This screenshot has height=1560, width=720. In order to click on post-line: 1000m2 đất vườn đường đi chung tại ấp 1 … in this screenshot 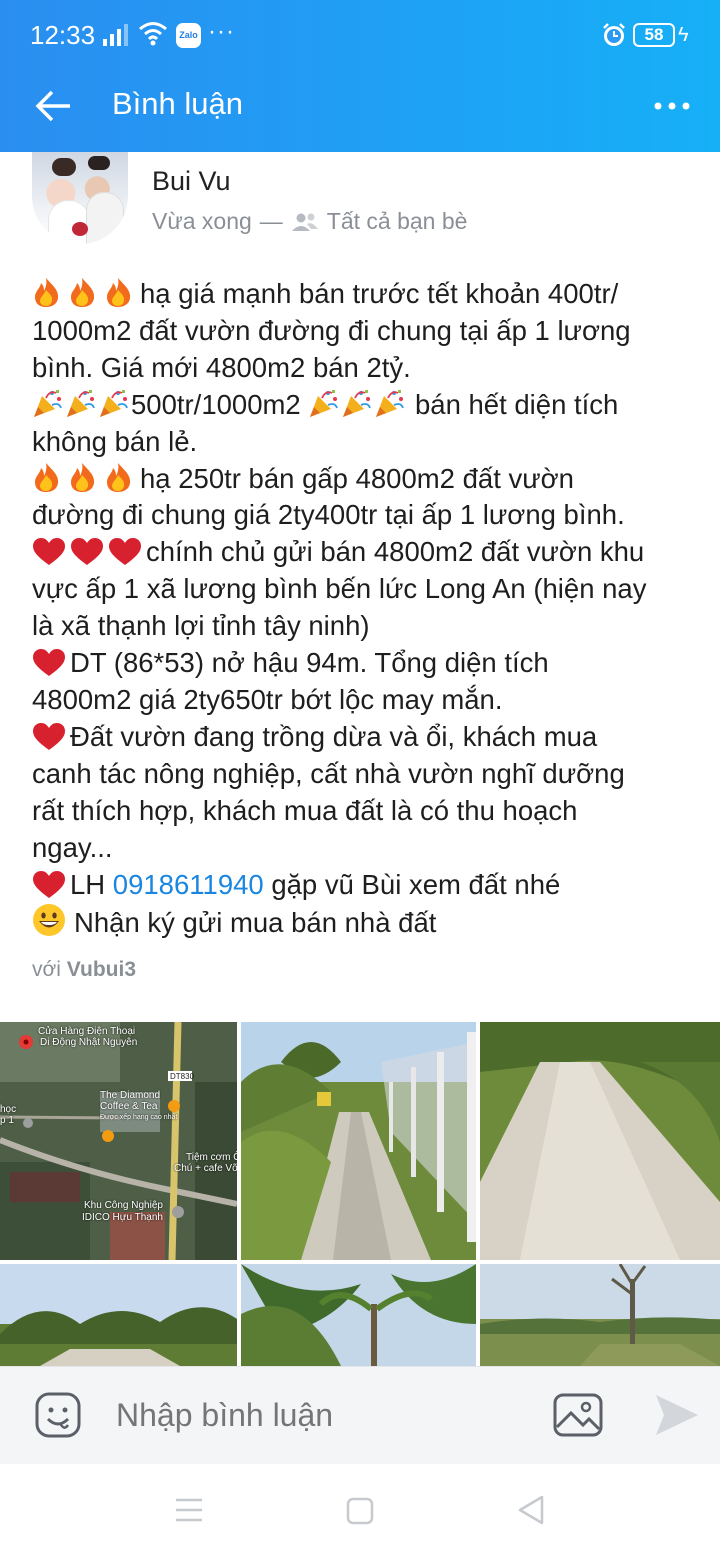, I will do `click(367, 331)`.